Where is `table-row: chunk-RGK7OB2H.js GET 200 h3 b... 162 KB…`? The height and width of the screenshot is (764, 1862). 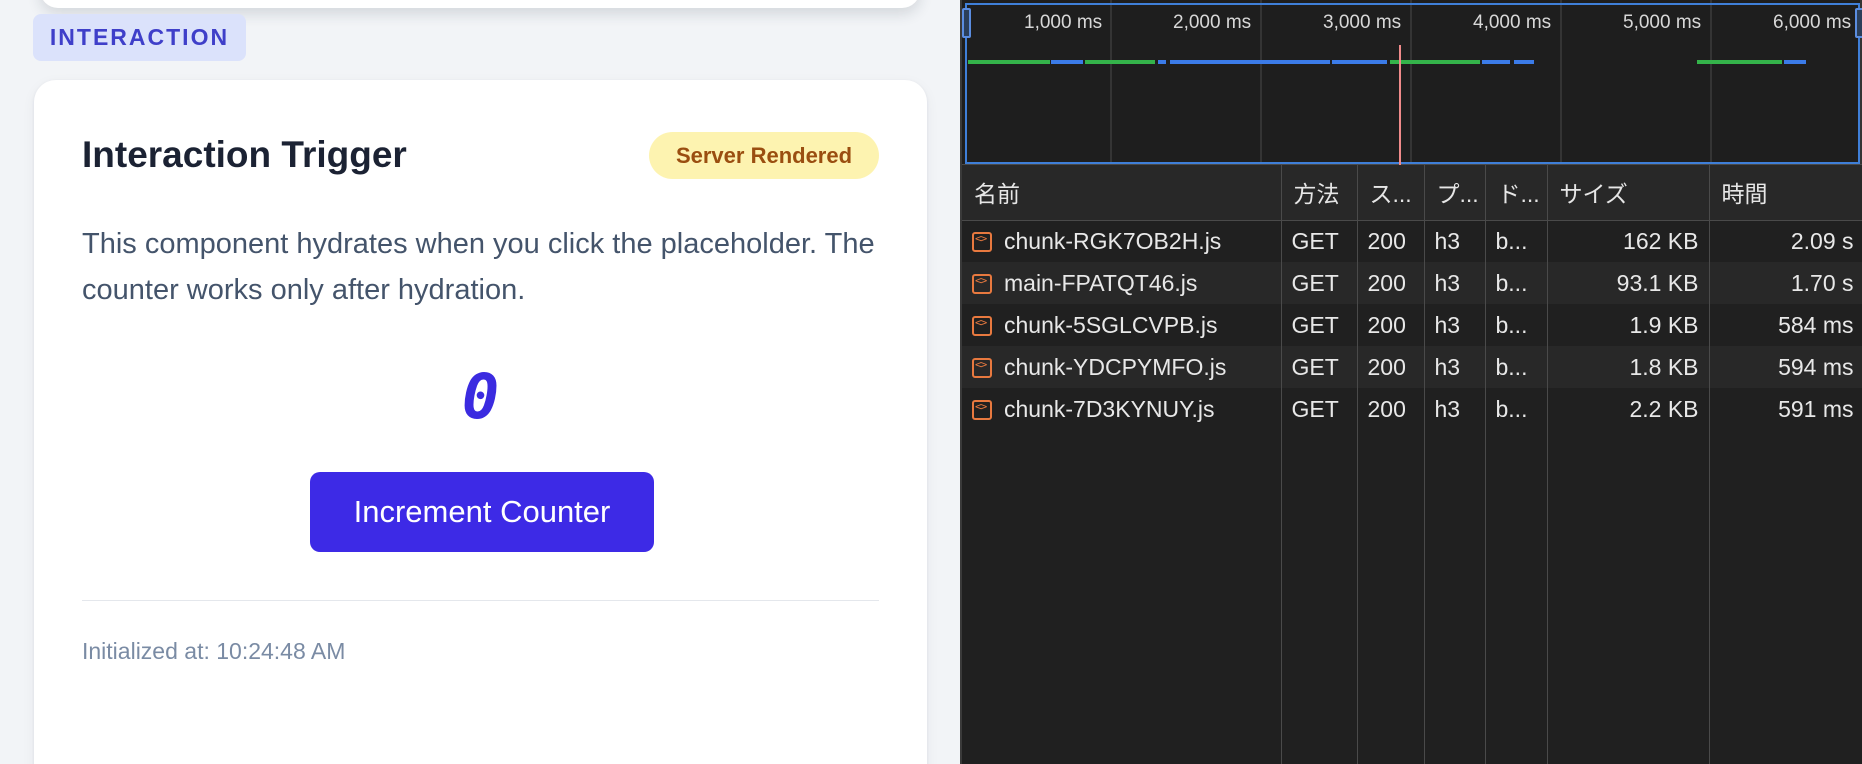 table-row: chunk-RGK7OB2H.js GET 200 h3 b... 162 KB… is located at coordinates (1412, 241).